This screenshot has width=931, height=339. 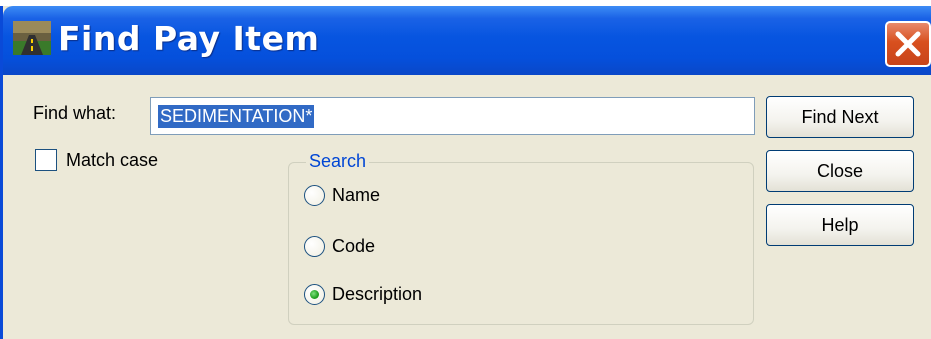 What do you see at coordinates (353, 246) in the screenshot?
I see `code-radio-label: Code` at bounding box center [353, 246].